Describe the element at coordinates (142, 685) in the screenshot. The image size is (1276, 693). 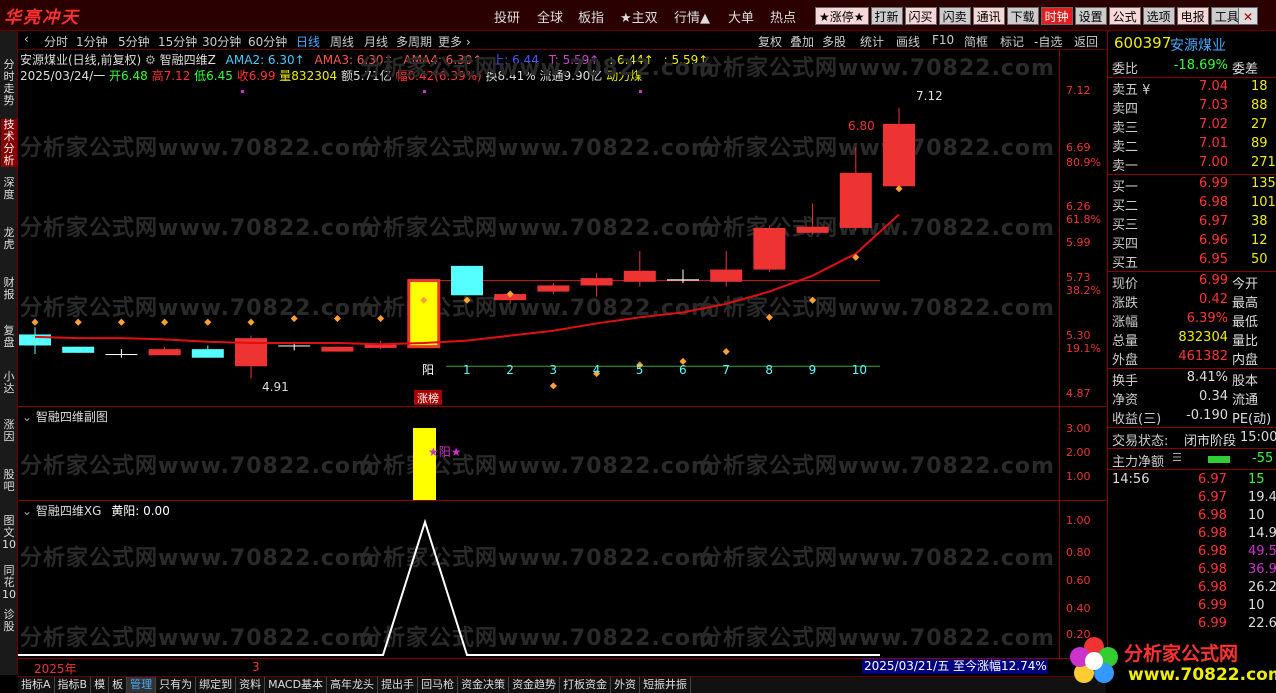
I see `bottom-tab: 管理` at that location.